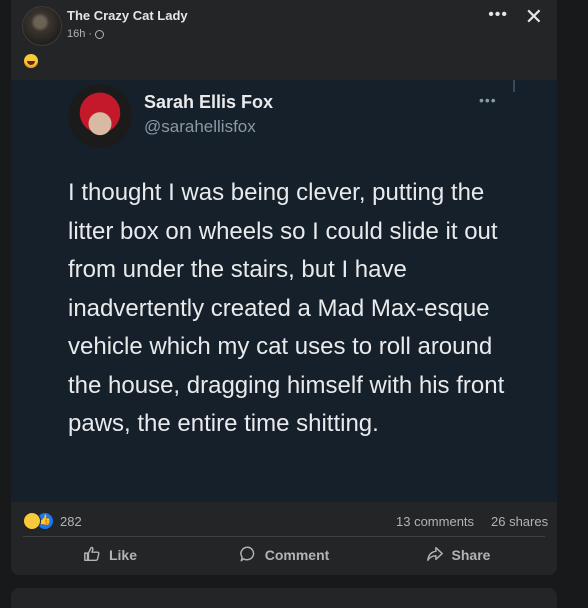 The image size is (588, 608). I want to click on comments-count: 13 comments, so click(435, 521).